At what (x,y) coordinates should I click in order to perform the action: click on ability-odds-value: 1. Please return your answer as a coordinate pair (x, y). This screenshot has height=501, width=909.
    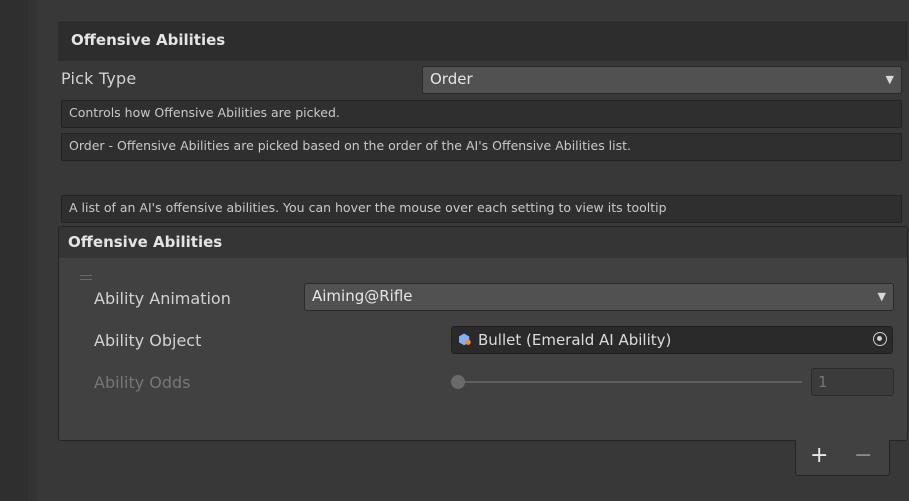
    Looking at the image, I should click on (823, 382).